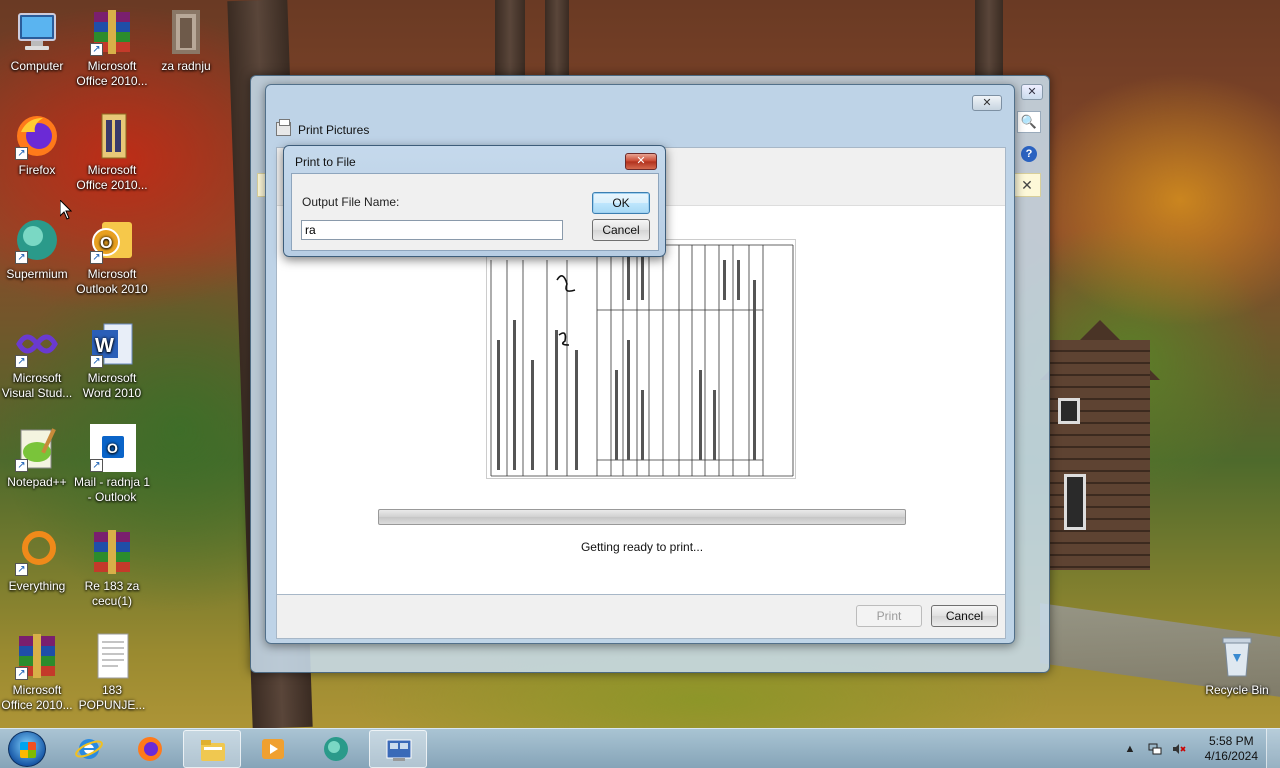 The width and height of the screenshot is (1280, 768). What do you see at coordinates (642, 517) in the screenshot?
I see `progress-bar` at bounding box center [642, 517].